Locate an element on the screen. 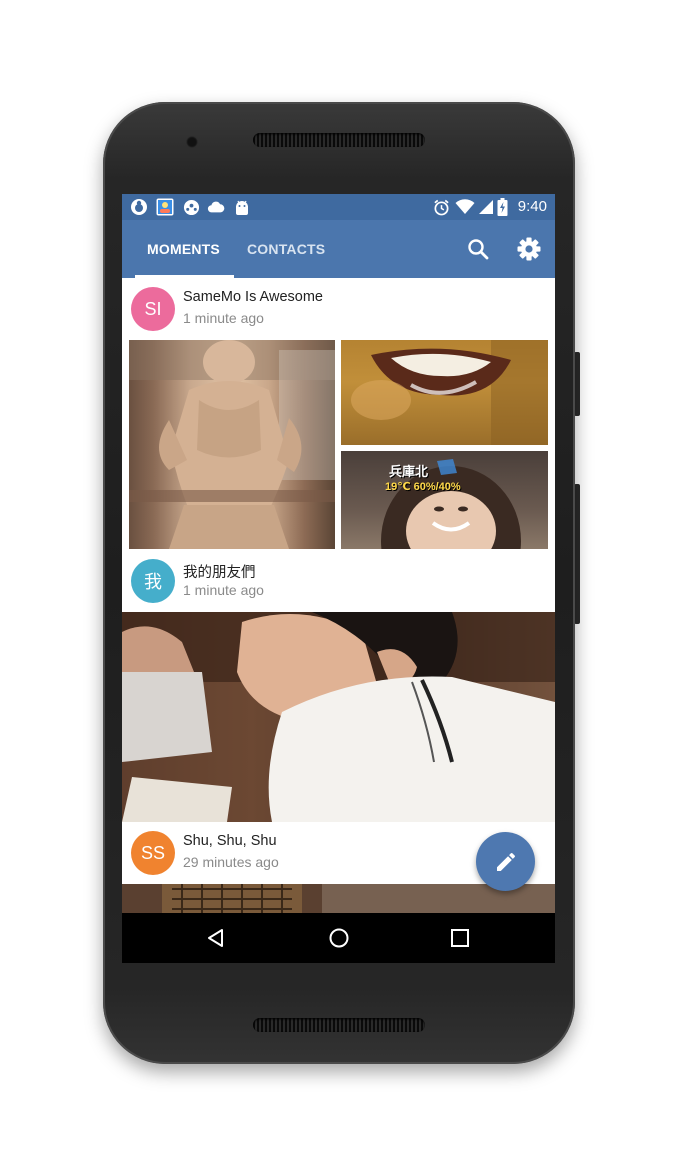 The image size is (680, 1166). cloud-icon is located at coordinates (216, 207).